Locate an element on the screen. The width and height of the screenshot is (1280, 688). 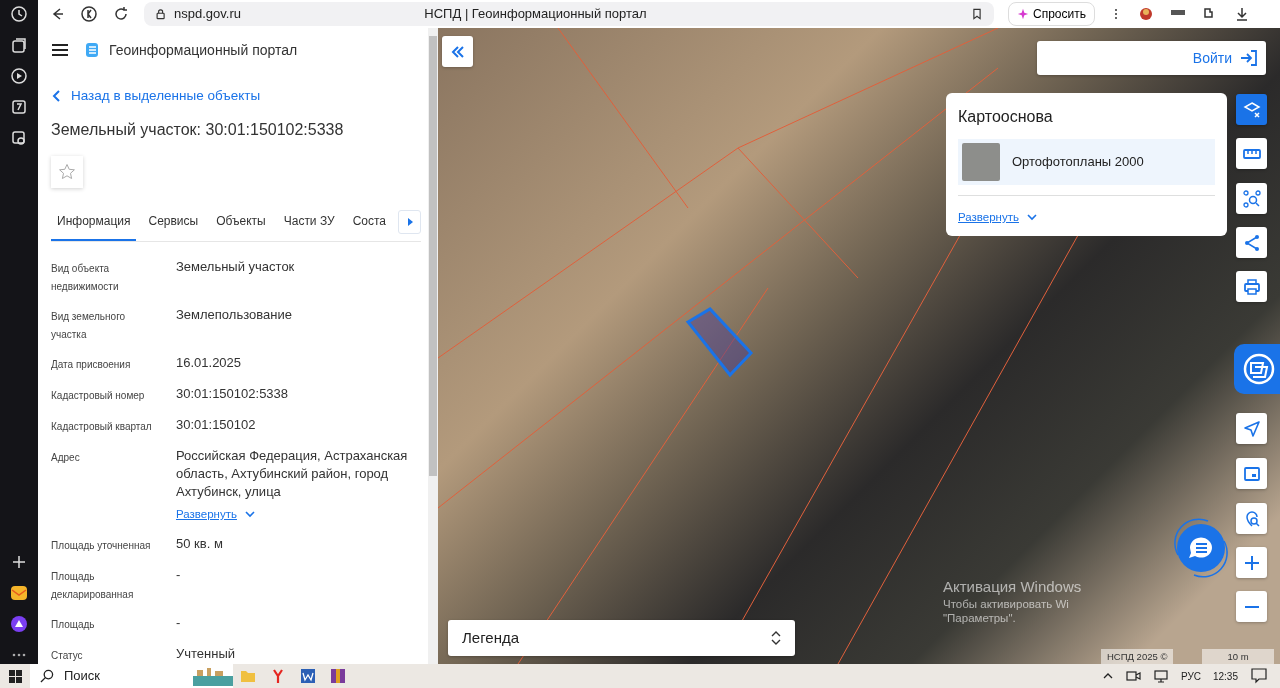
calendar-icon is located at coordinates (19, 107).